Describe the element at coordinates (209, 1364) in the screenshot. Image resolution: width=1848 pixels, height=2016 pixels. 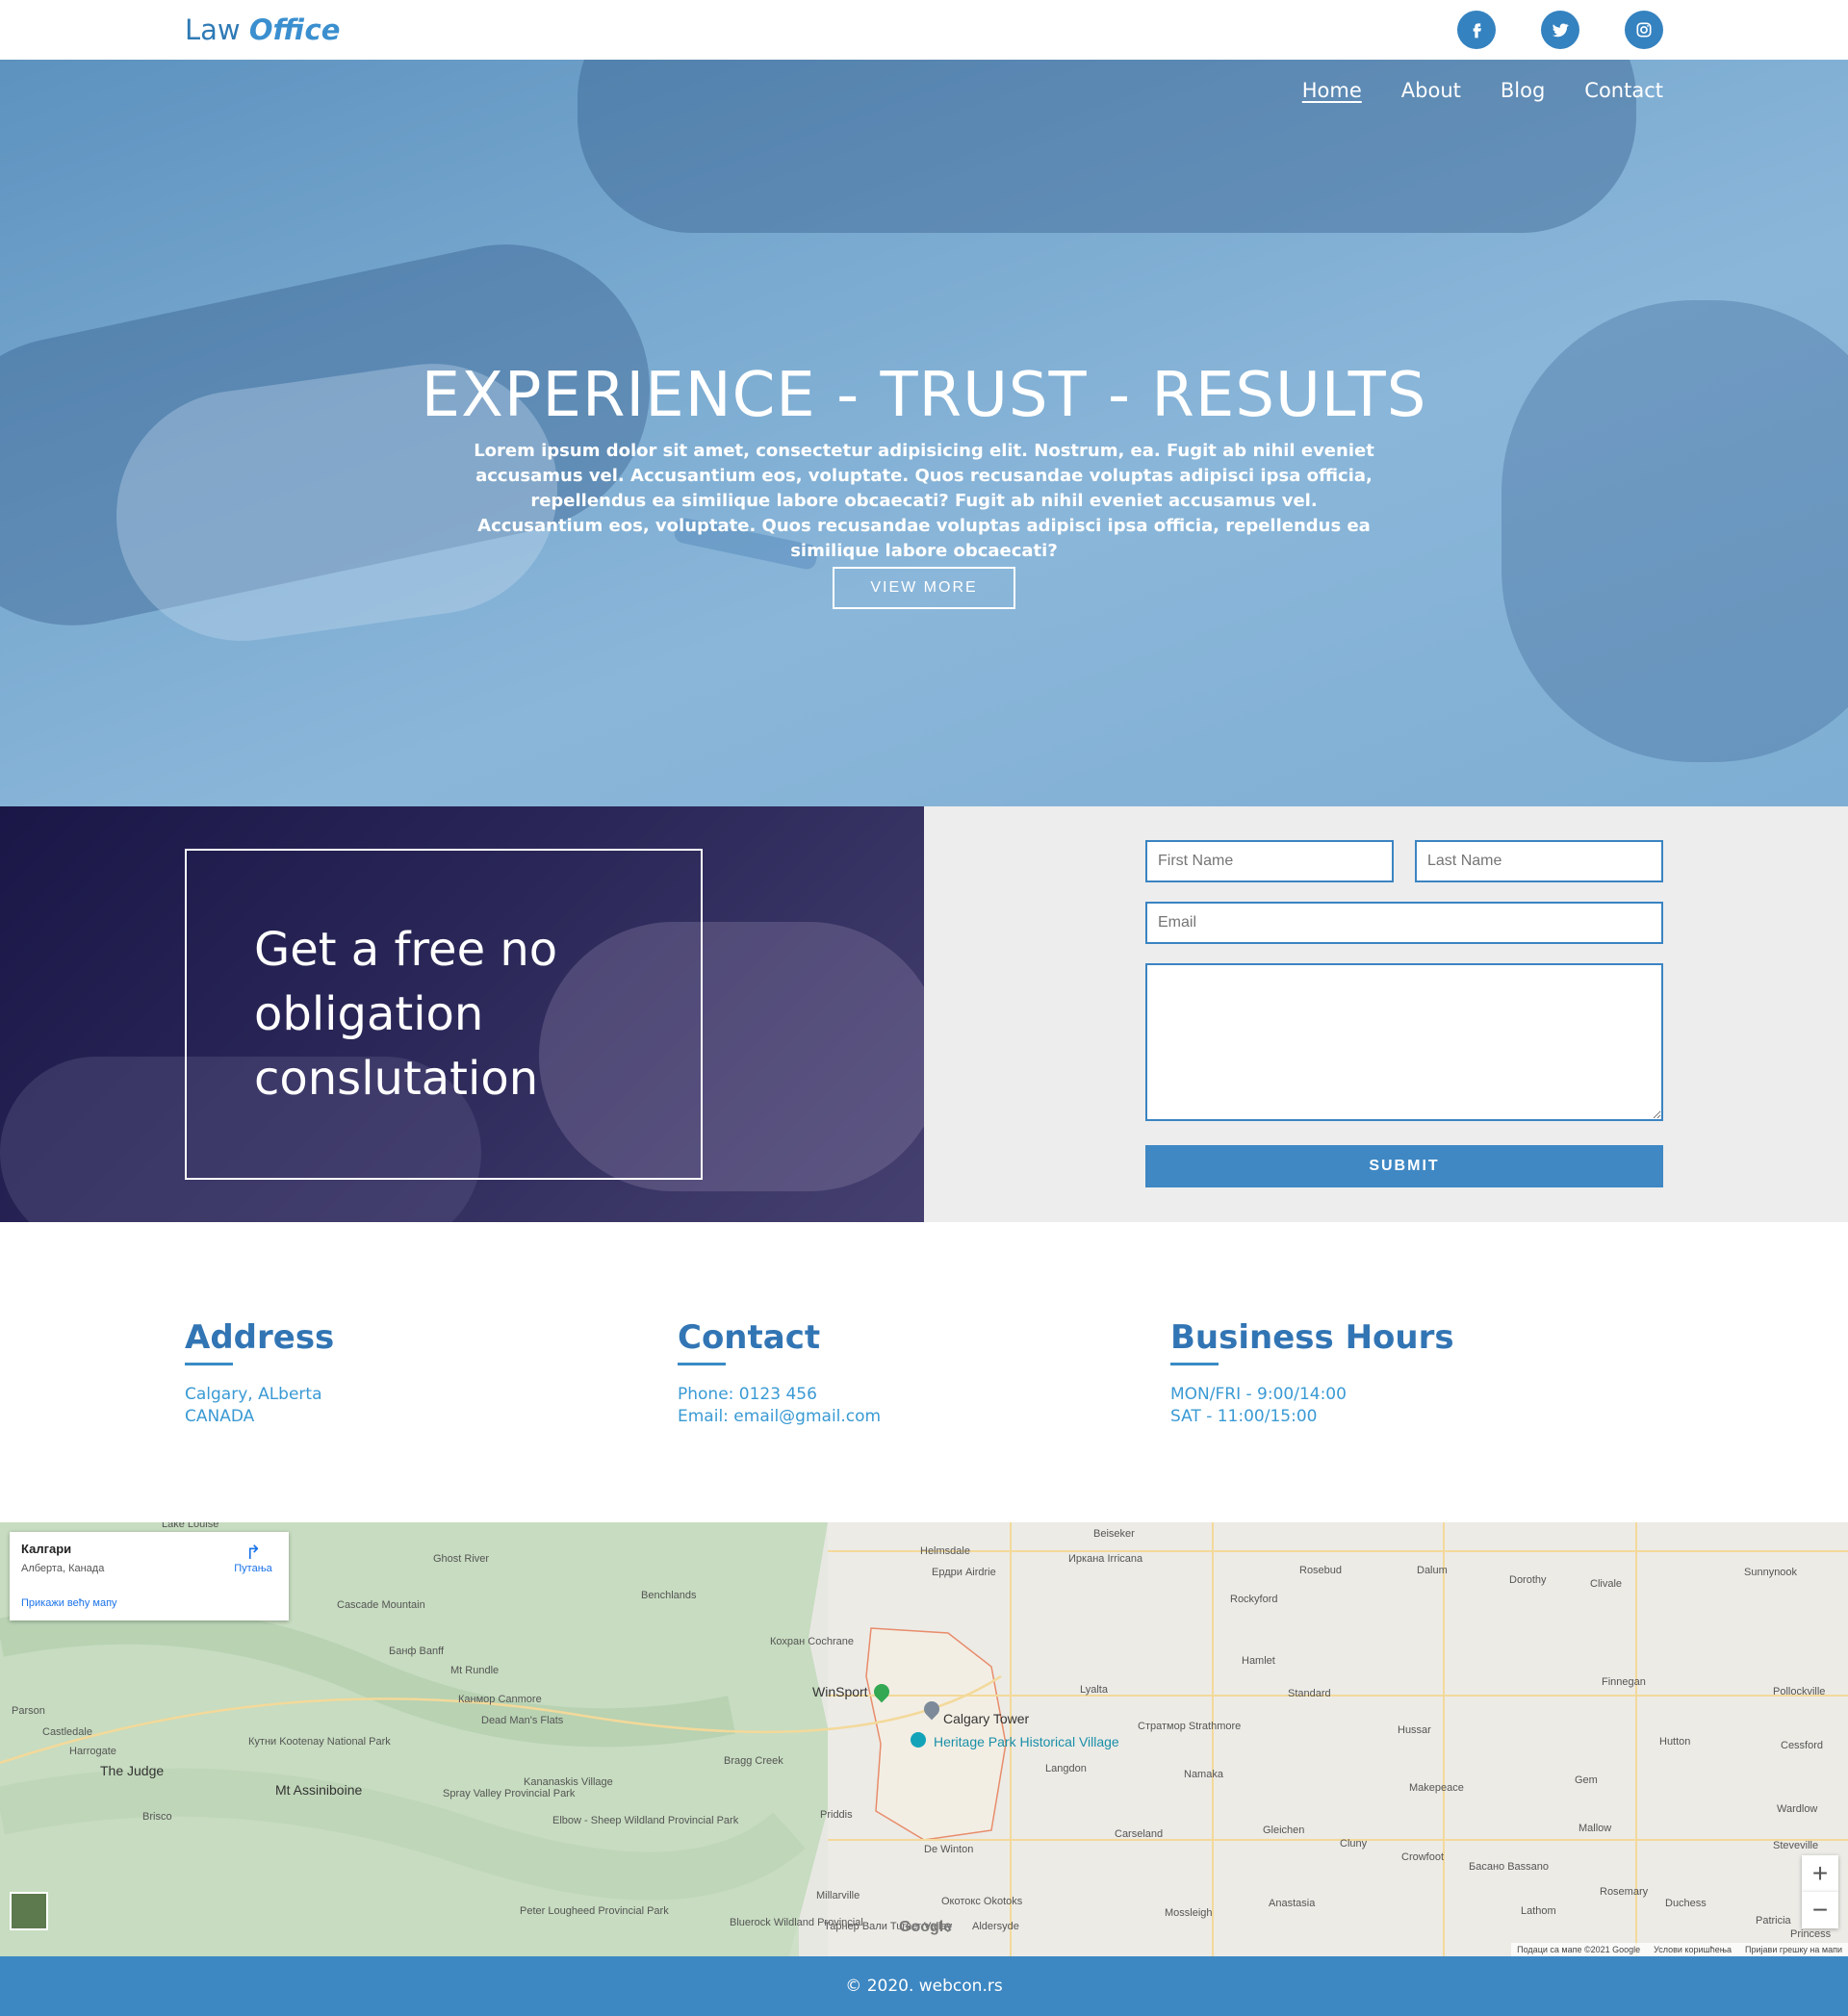
I see `address-underline` at that location.